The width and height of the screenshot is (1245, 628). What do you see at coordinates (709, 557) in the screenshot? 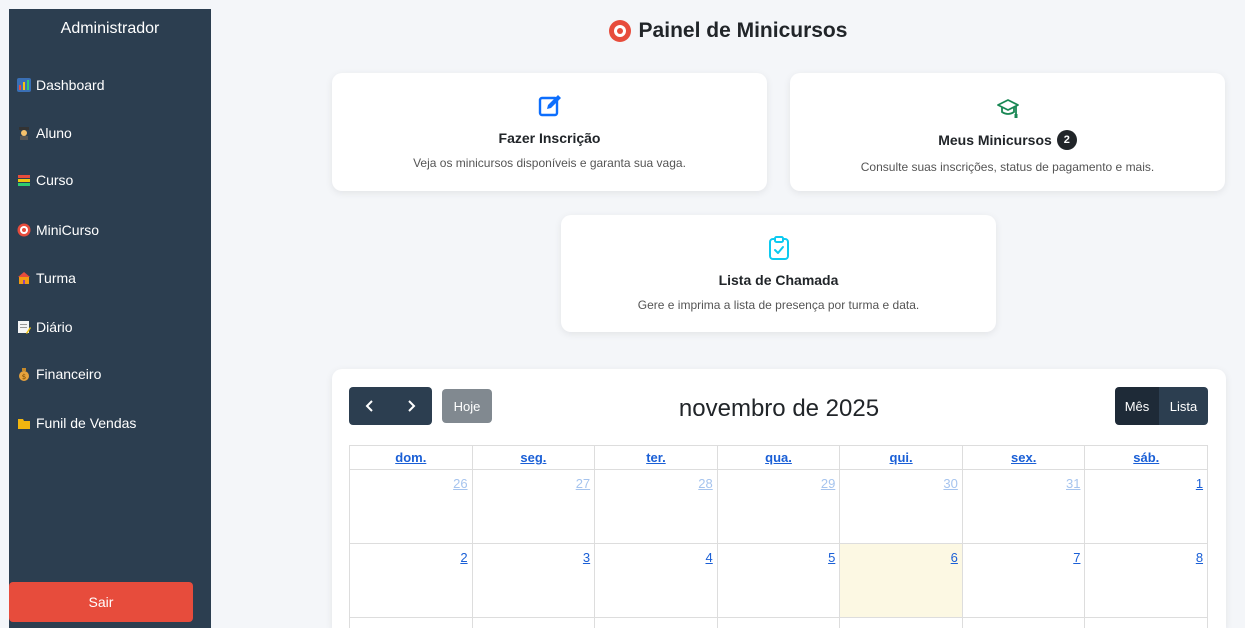
I see `day-number: 4` at bounding box center [709, 557].